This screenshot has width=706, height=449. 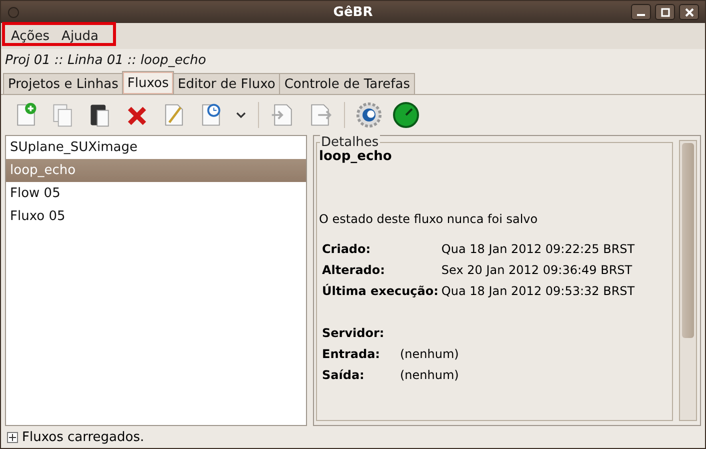 I want to click on settings-icon, so click(x=369, y=115).